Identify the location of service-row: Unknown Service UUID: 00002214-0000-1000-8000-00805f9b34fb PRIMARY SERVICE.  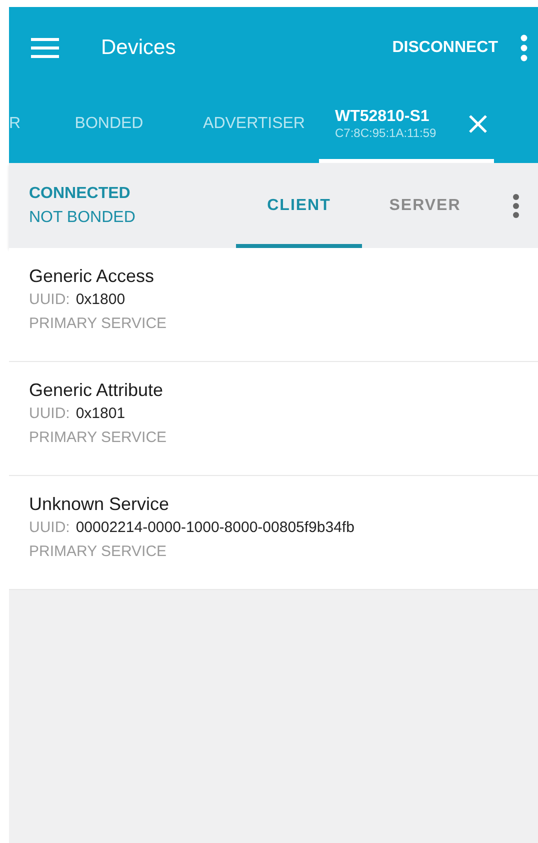
(273, 533).